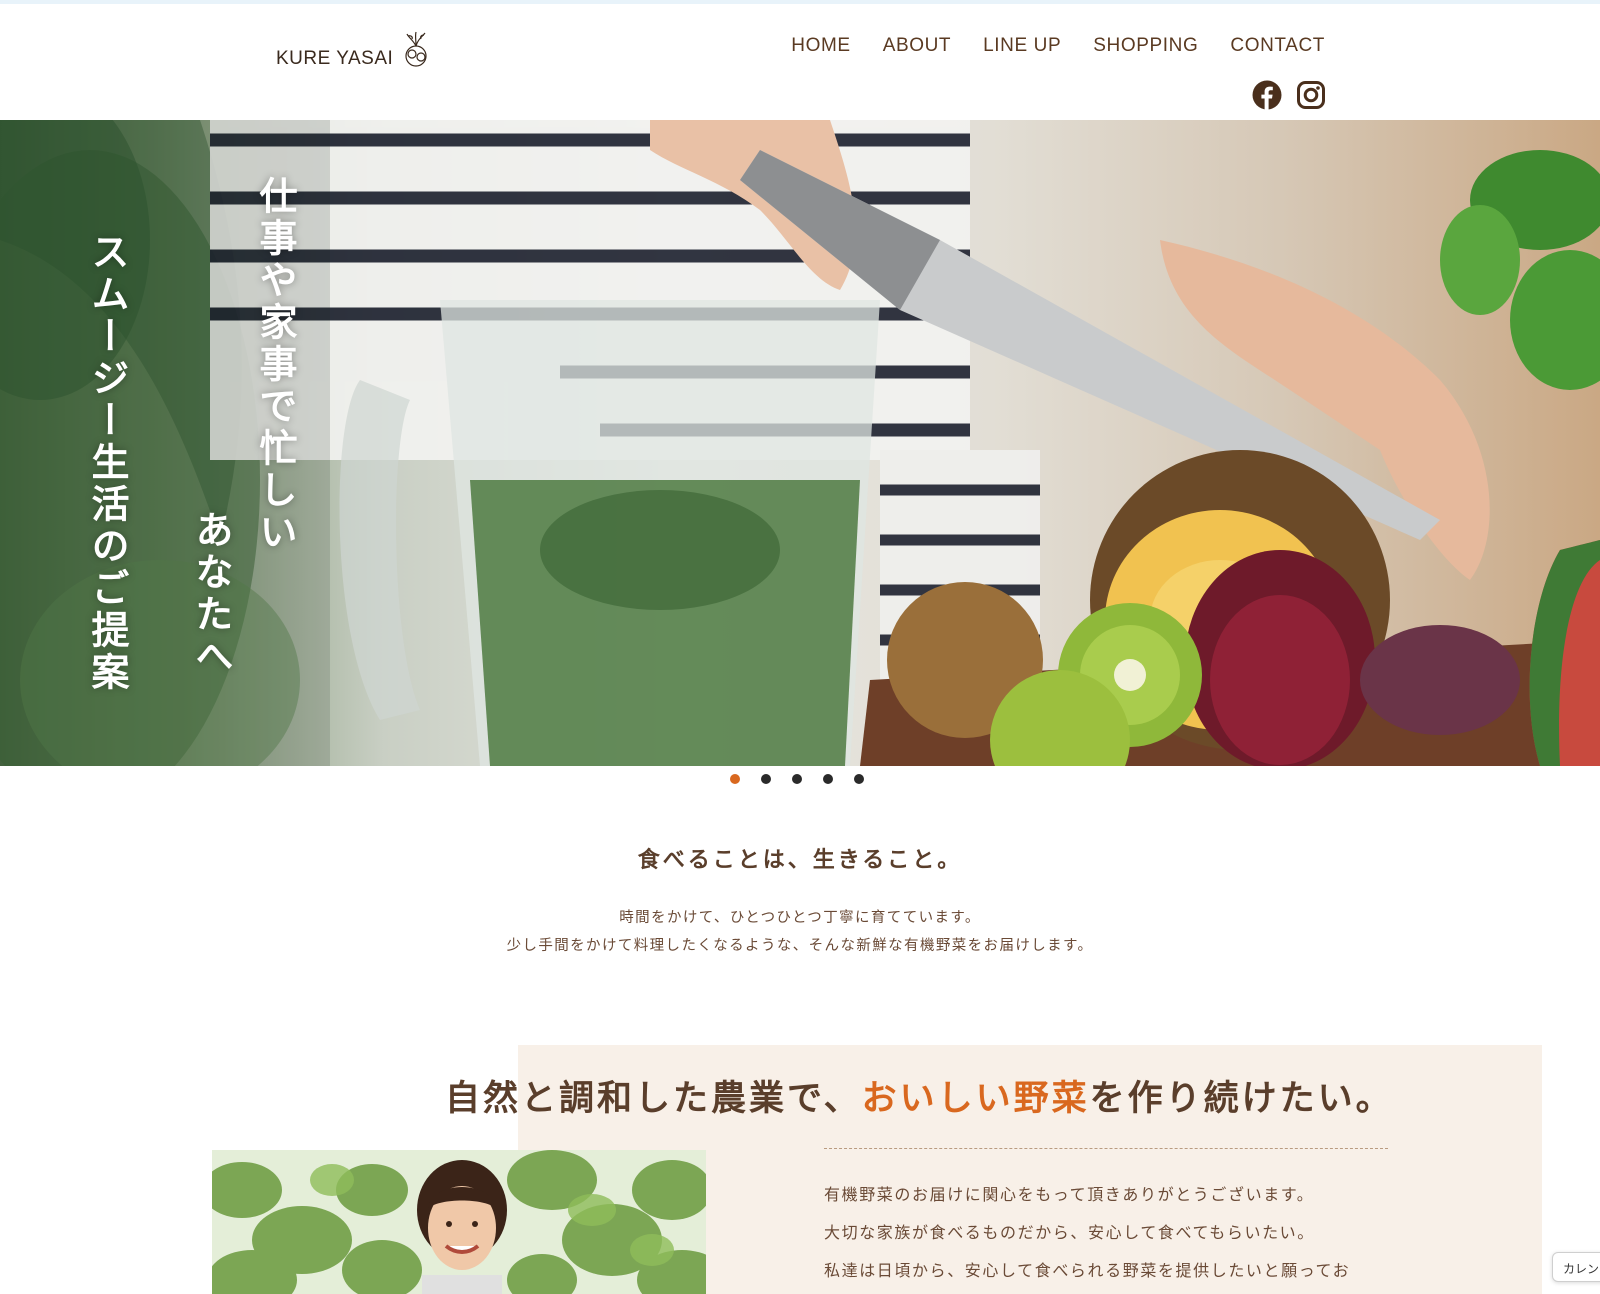 Image resolution: width=1600 pixels, height=1294 pixels. I want to click on nav-contact: CONTACT, so click(1277, 45).